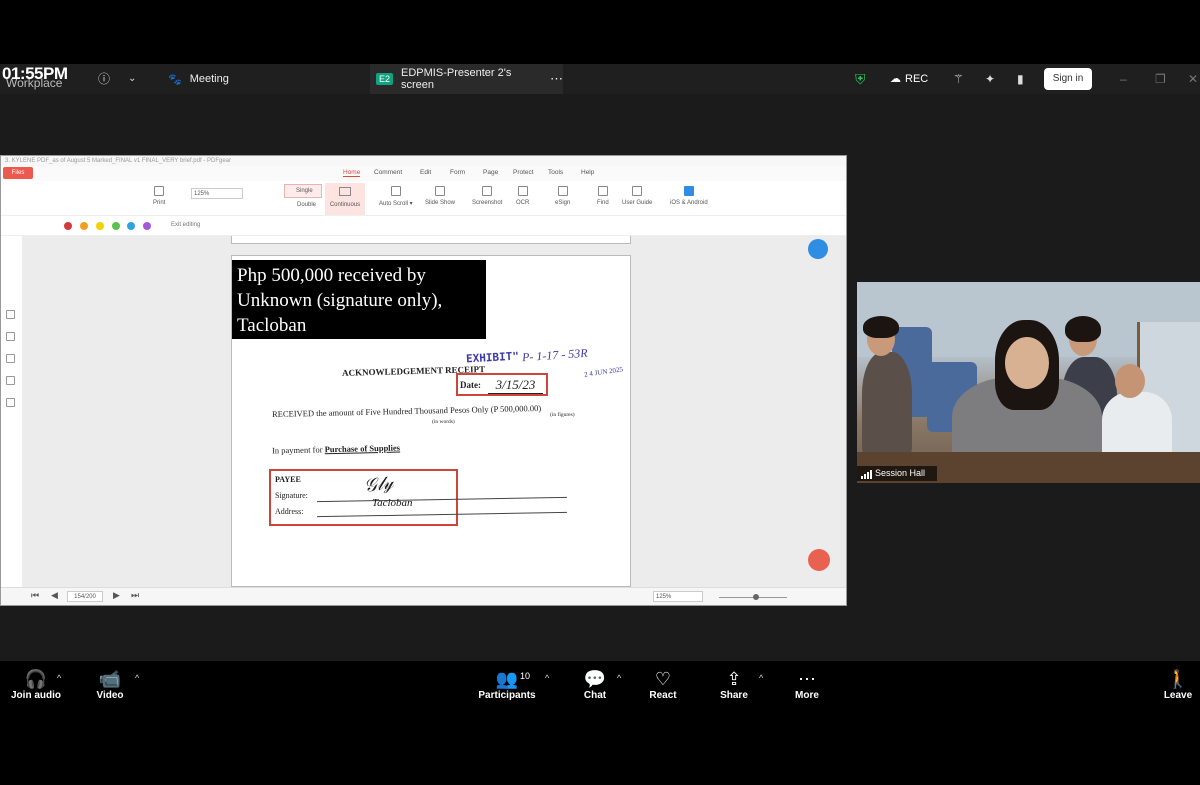 The width and height of the screenshot is (1200, 785). What do you see at coordinates (756, 597) in the screenshot?
I see `zoom-slider-knob` at bounding box center [756, 597].